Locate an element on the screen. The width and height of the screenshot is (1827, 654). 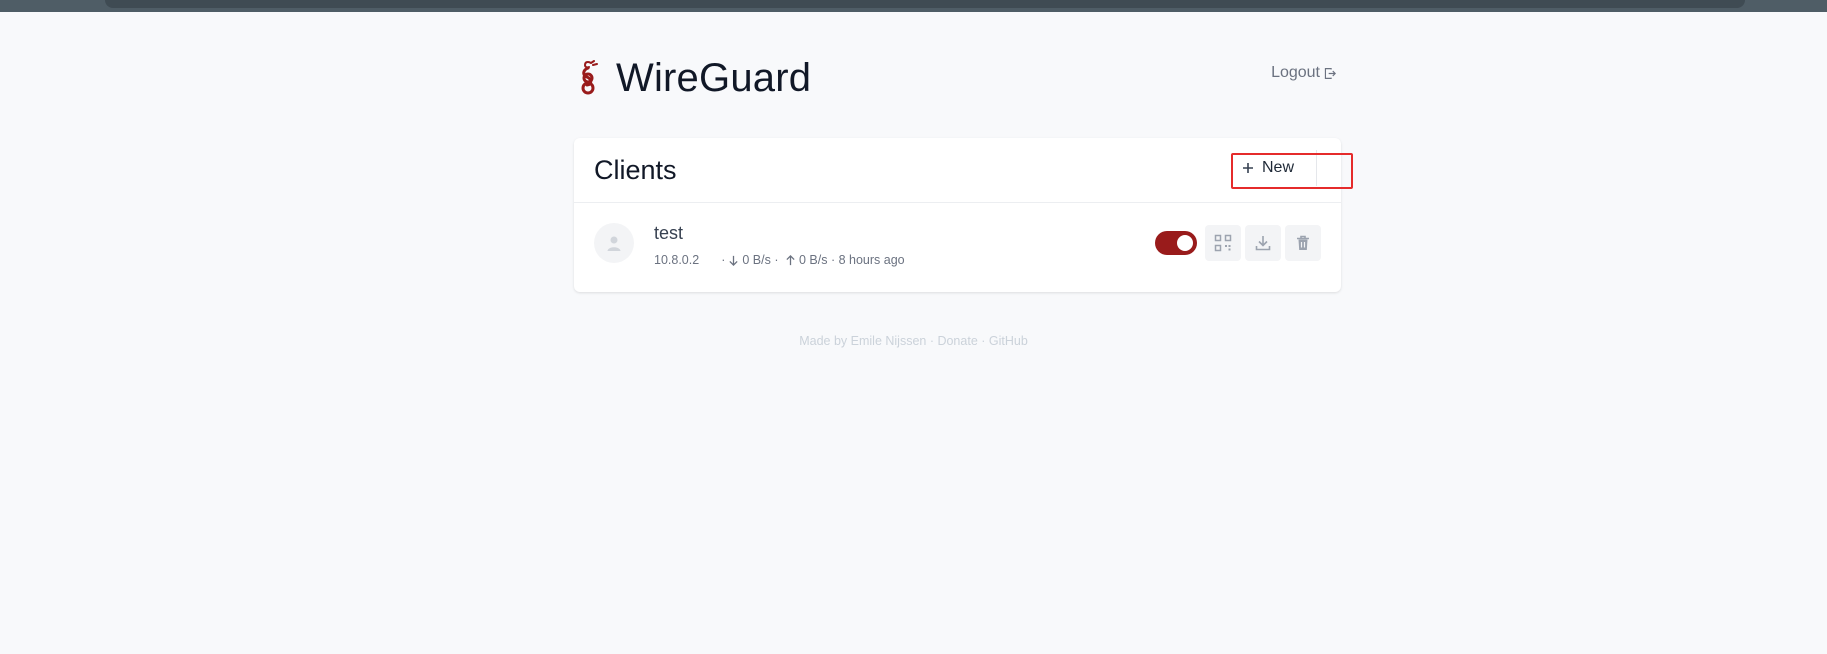
arrow-down-icon is located at coordinates (733, 260).